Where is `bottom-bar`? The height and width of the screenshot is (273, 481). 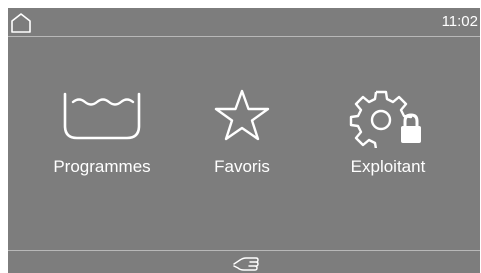 bottom-bar is located at coordinates (244, 261).